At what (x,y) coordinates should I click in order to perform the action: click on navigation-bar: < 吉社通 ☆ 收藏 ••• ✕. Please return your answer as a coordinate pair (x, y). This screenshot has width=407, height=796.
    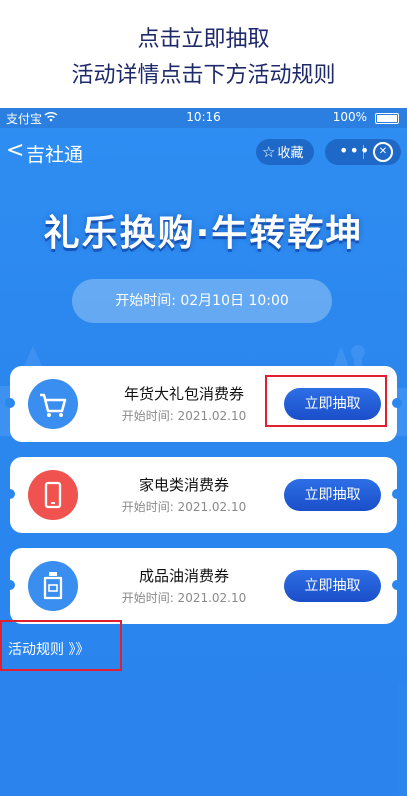
    Looking at the image, I should click on (203, 152).